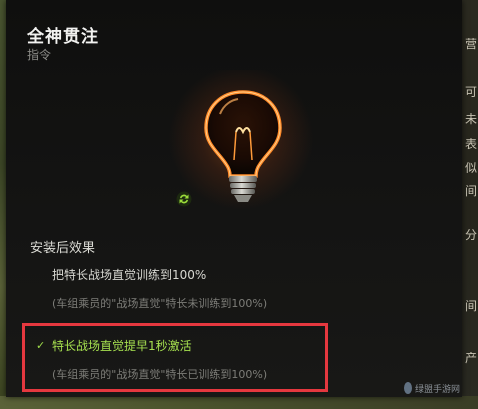  I want to click on lightbulb-icon, so click(243, 146).